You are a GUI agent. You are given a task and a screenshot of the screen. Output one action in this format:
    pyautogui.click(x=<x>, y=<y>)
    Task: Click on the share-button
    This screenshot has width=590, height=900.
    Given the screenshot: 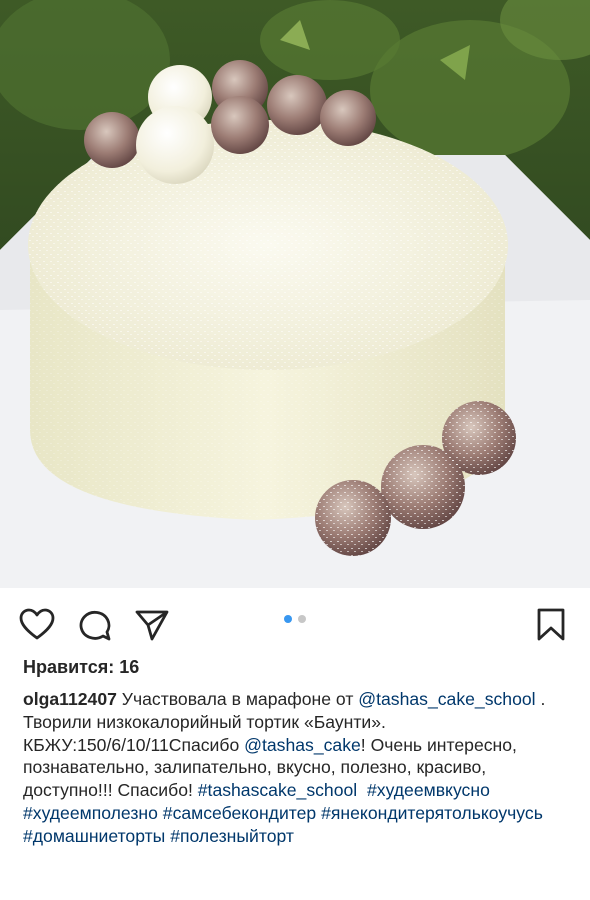 What is the action you would take?
    pyautogui.click(x=152, y=625)
    